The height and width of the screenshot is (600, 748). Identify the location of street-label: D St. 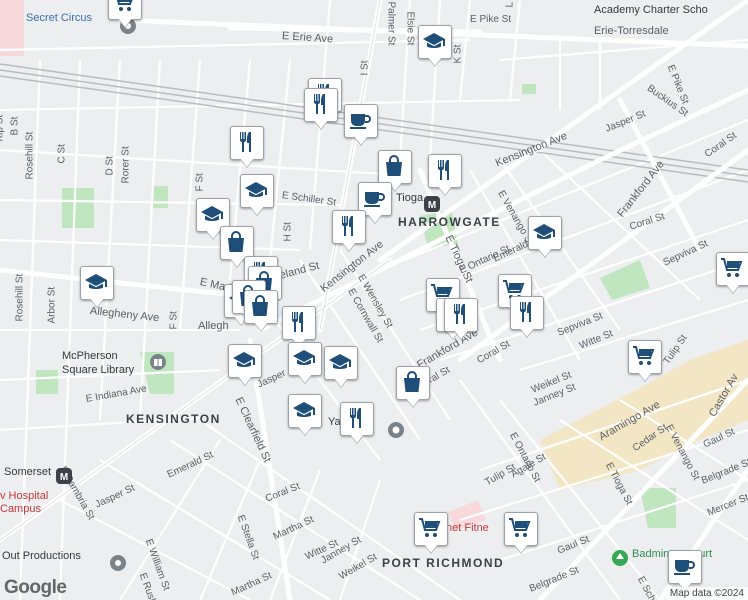
(110, 166).